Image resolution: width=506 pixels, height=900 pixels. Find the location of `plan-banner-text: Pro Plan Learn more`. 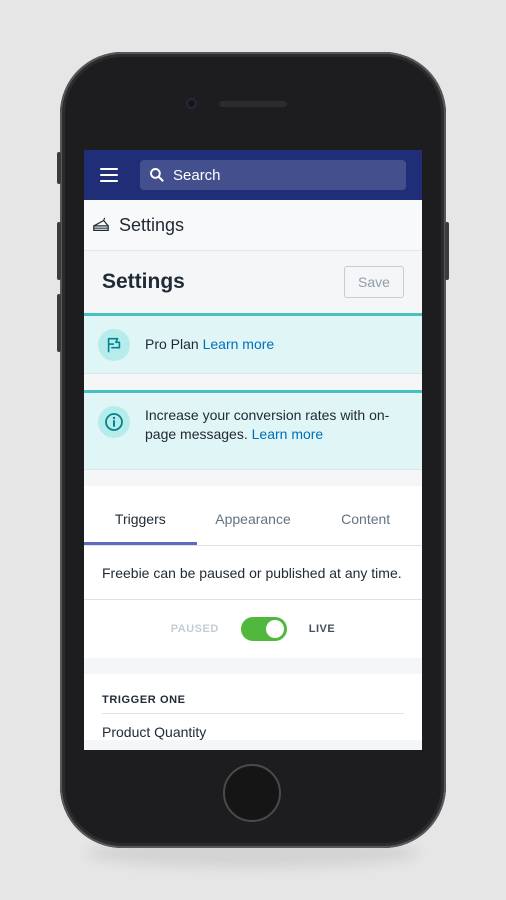

plan-banner-text: Pro Plan Learn more is located at coordinates (209, 344).